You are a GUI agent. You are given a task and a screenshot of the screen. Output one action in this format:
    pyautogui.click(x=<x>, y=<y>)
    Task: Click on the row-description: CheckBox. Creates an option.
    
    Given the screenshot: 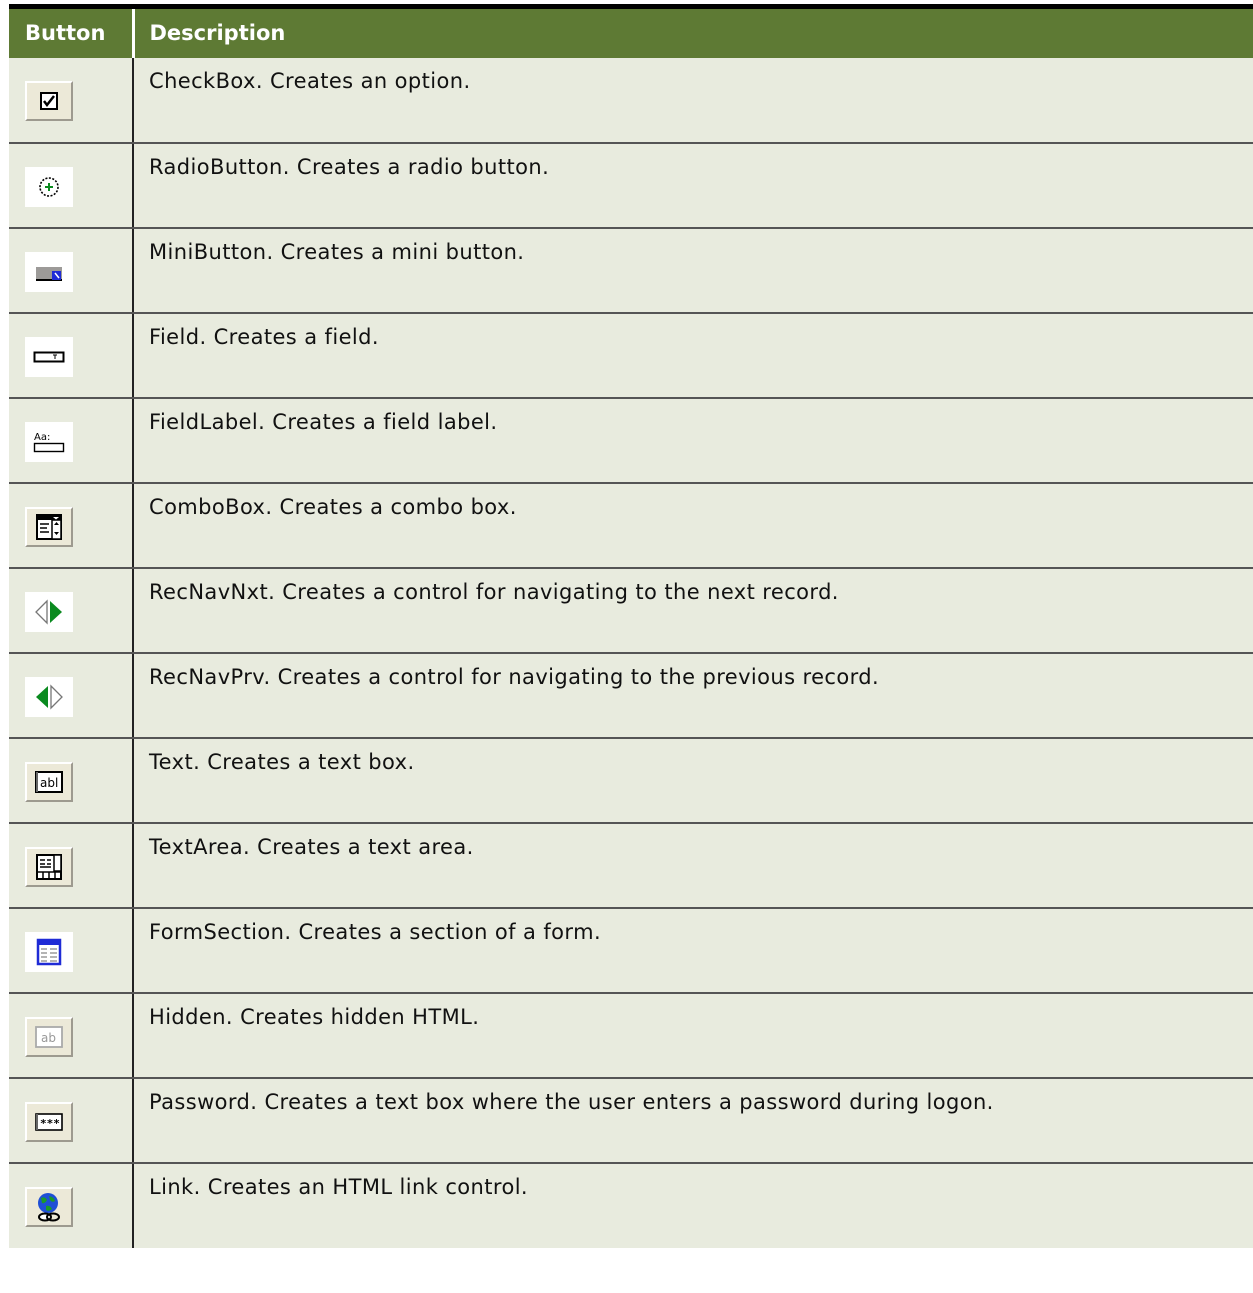 What is the action you would take?
    pyautogui.click(x=692, y=100)
    